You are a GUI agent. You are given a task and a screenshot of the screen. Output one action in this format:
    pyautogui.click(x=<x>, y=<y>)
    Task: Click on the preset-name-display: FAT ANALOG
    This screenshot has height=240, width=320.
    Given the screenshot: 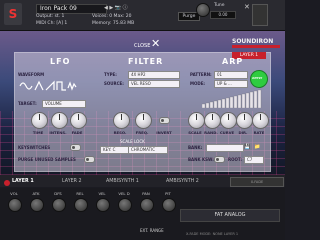 What is the action you would take?
    pyautogui.click(x=230, y=215)
    